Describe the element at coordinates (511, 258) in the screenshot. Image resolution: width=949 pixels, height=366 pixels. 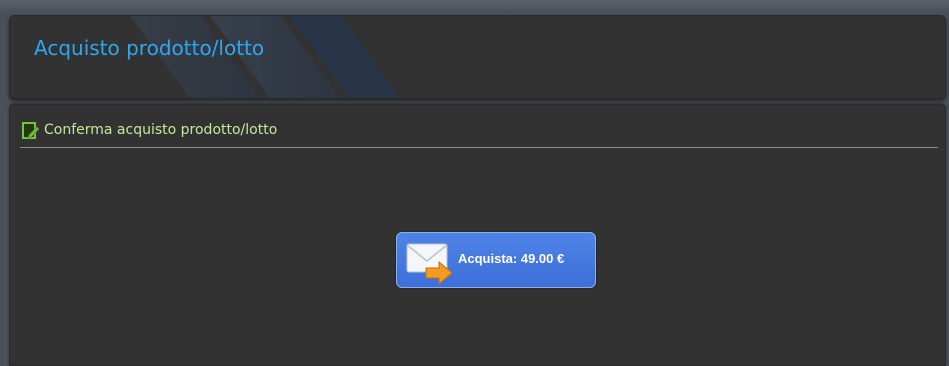
I see `buy-button-label: Acquista: 49.00 €` at that location.